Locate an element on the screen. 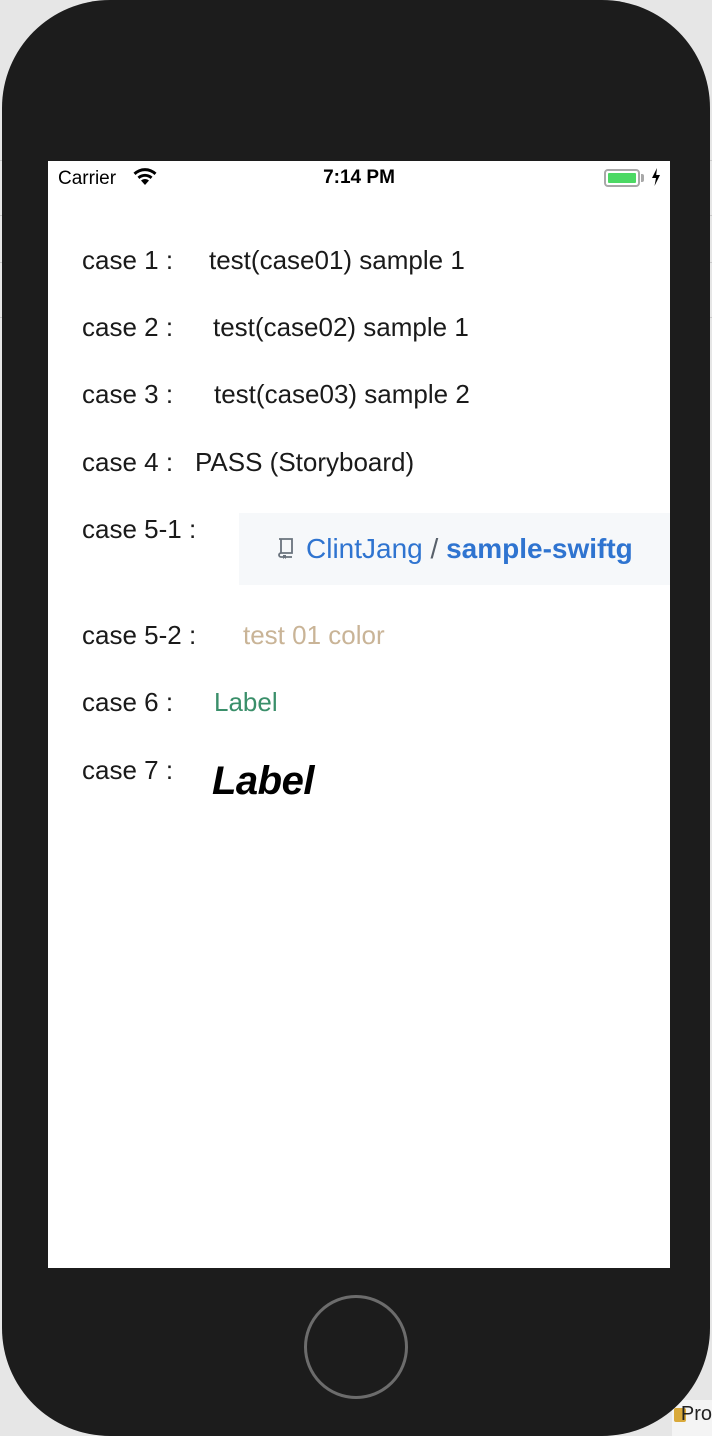  case-6-label: case 6 : is located at coordinates (128, 702).